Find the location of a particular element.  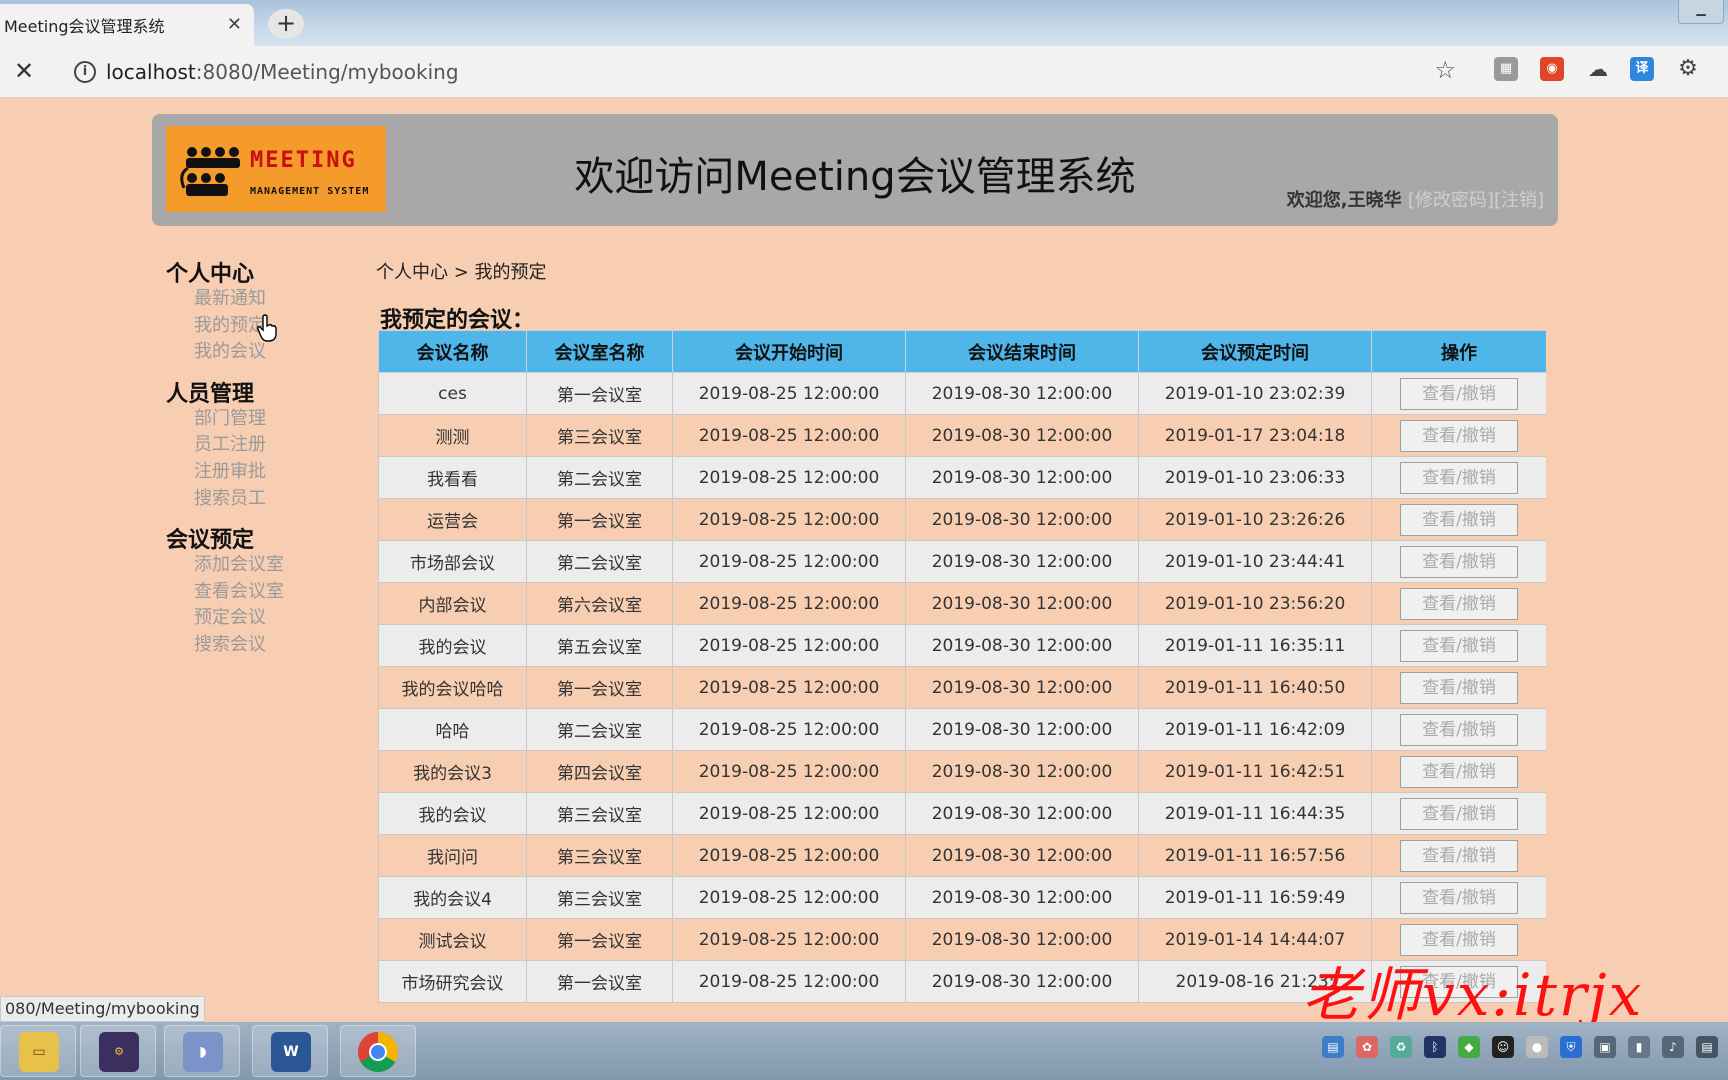

extension-icon: ▦ is located at coordinates (1506, 69).